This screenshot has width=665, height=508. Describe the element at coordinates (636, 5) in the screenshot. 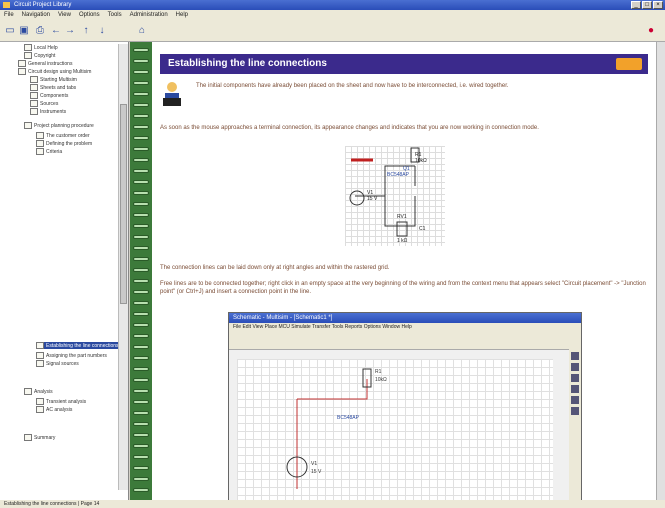

I see `minimize-button: _` at that location.